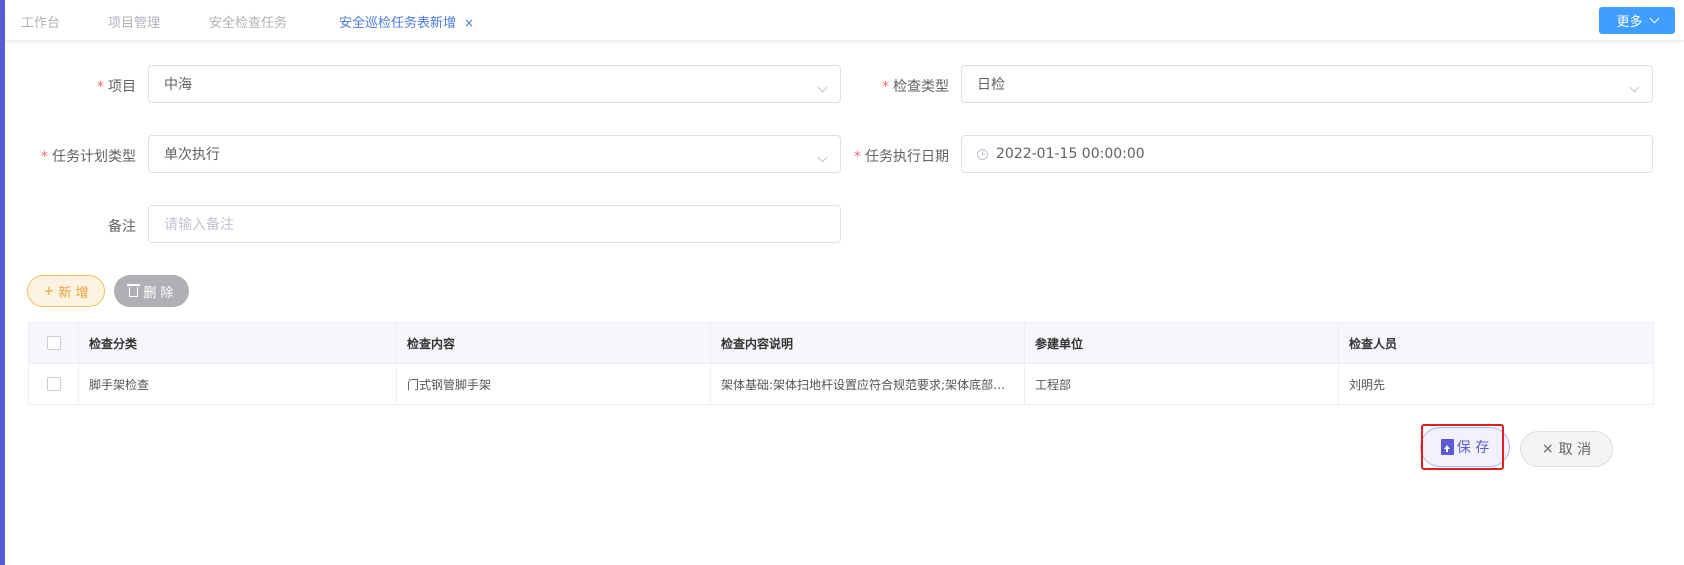 The image size is (1684, 565). I want to click on add-label: 新 增, so click(73, 293).